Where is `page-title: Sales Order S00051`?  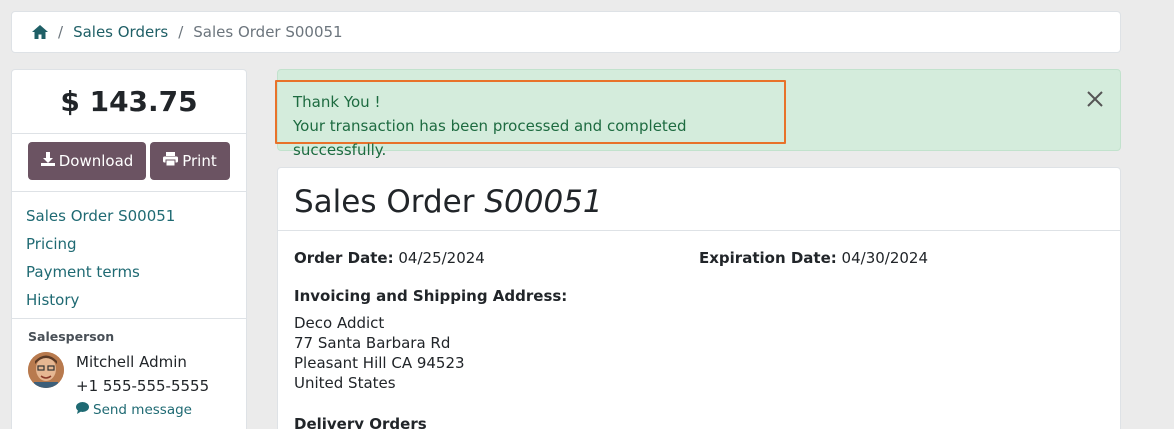
page-title: Sales Order S00051 is located at coordinates (699, 199).